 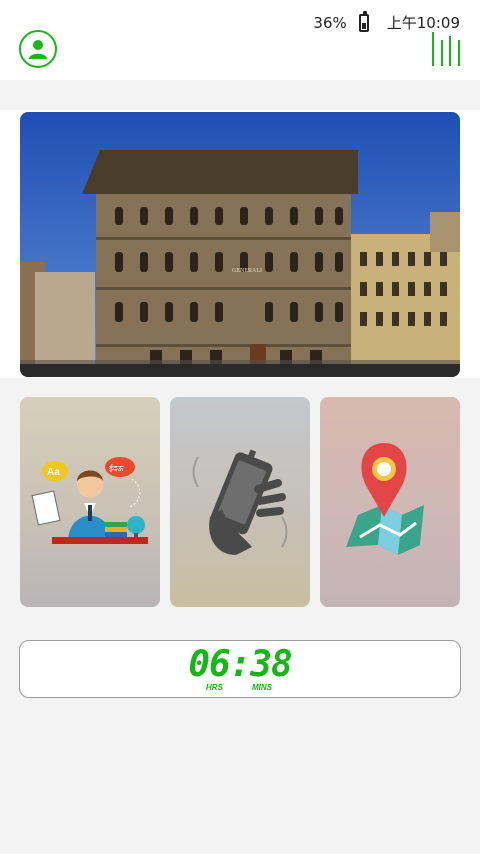 I want to click on time-display: 06:38 HRS MINS, so click(x=240, y=669).